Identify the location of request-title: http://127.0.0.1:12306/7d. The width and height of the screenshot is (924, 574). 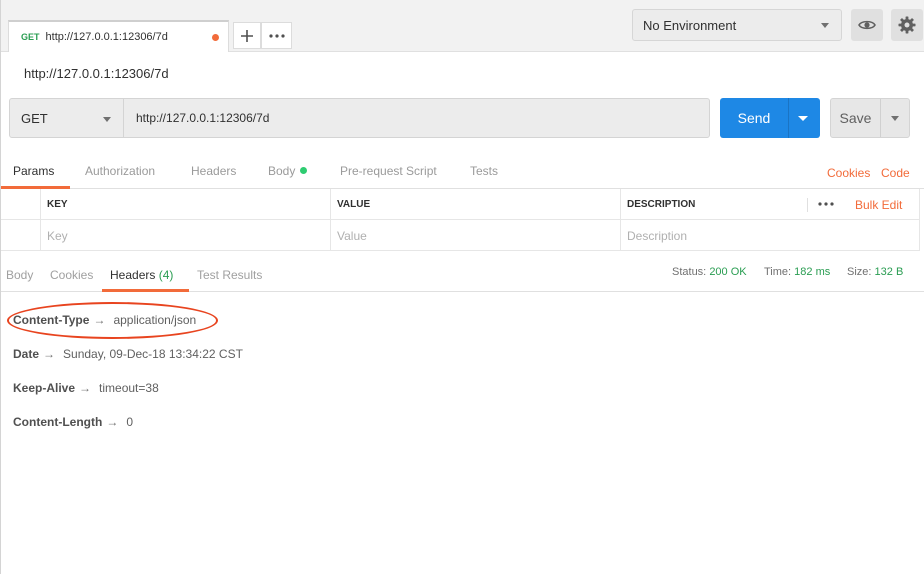
(96, 73).